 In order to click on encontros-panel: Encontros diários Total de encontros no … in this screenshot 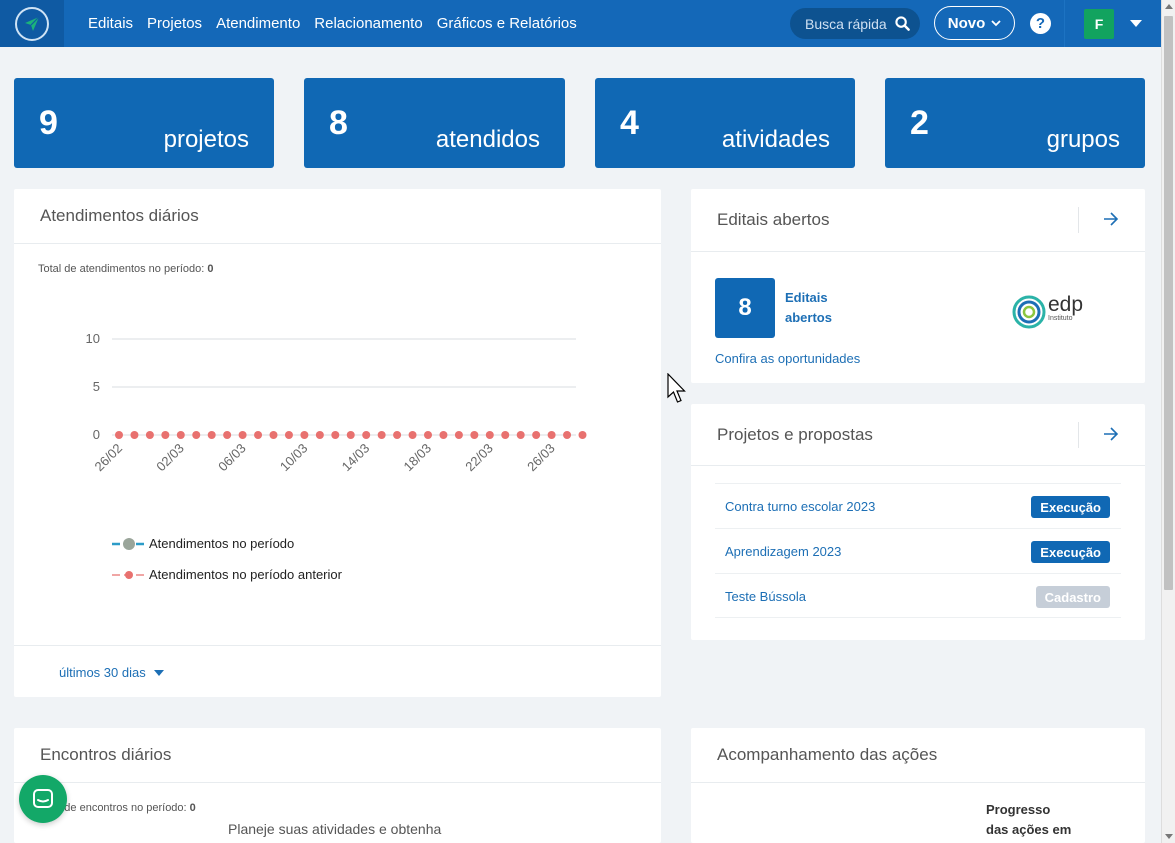, I will do `click(337, 785)`.